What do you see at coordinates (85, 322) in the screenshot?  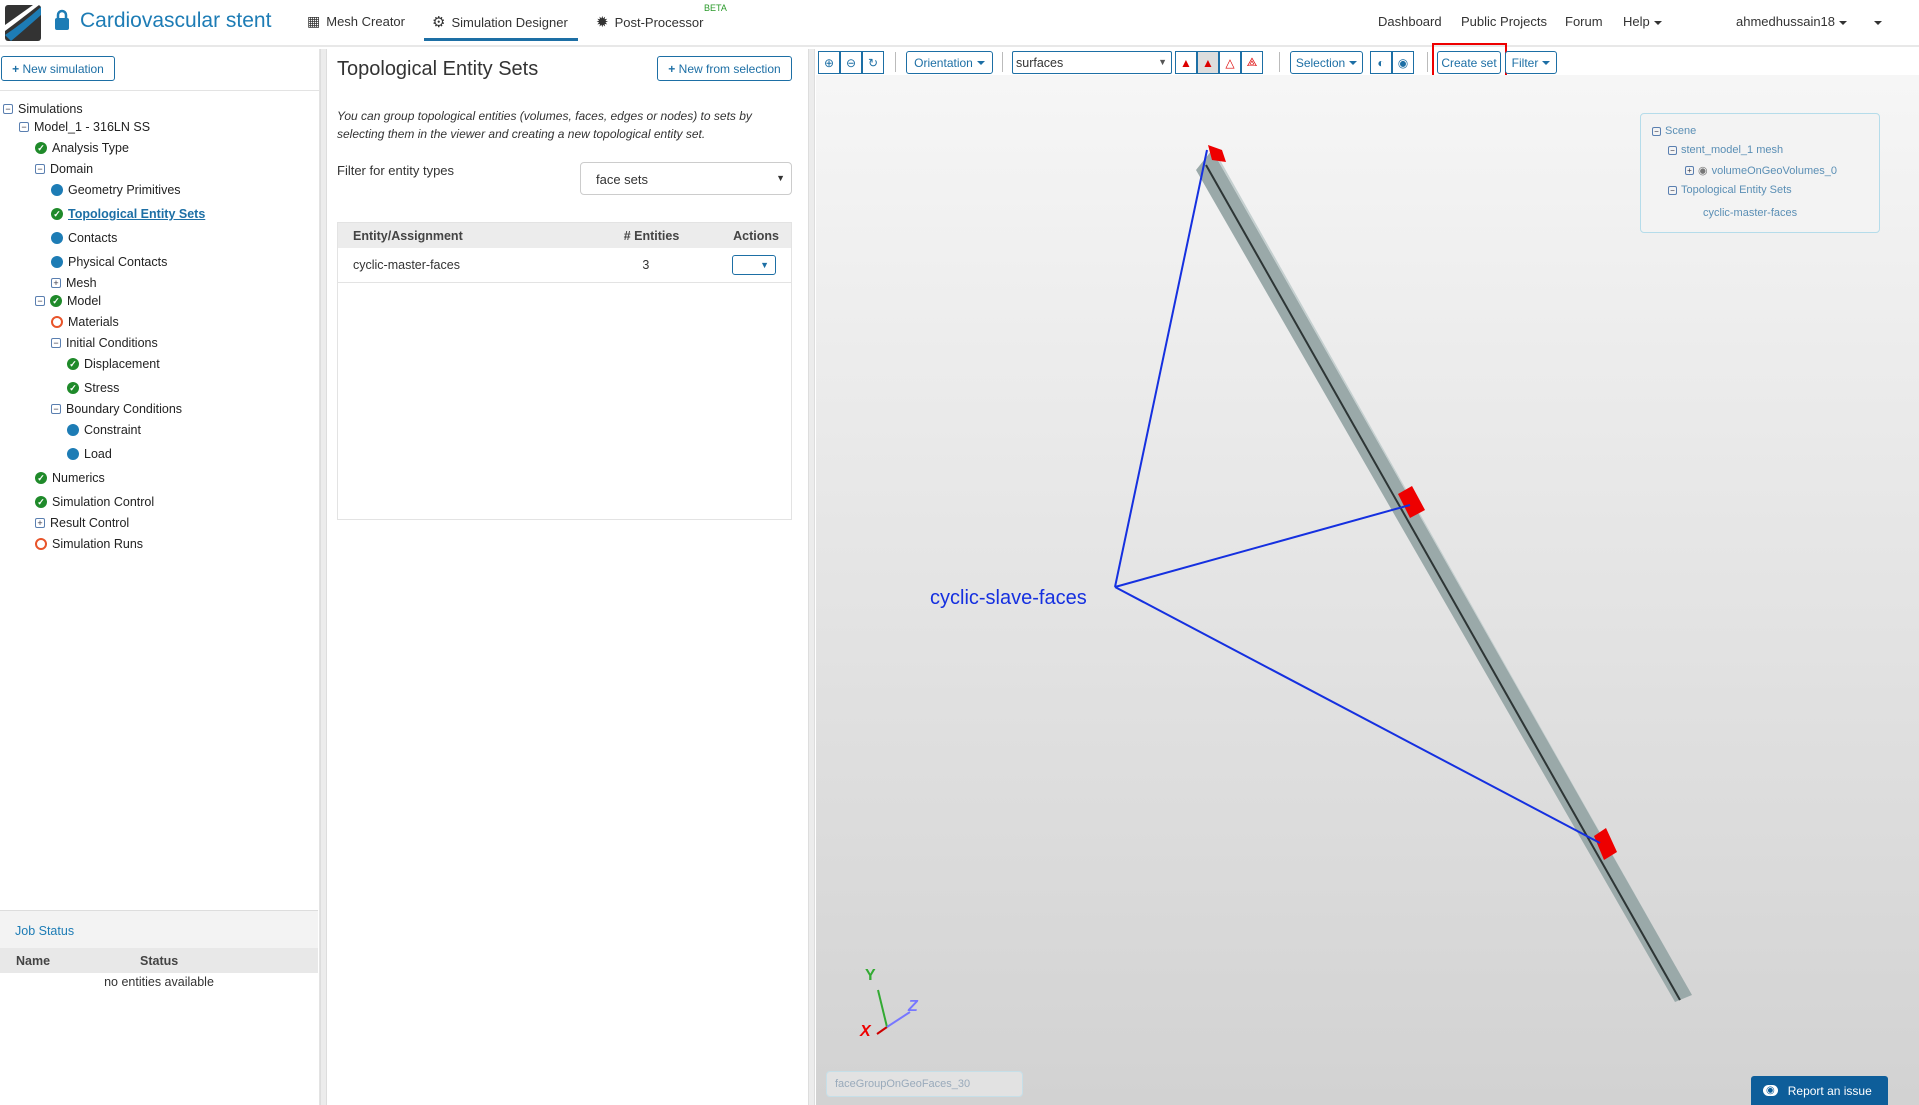 I see `tree-materials: Materials` at bounding box center [85, 322].